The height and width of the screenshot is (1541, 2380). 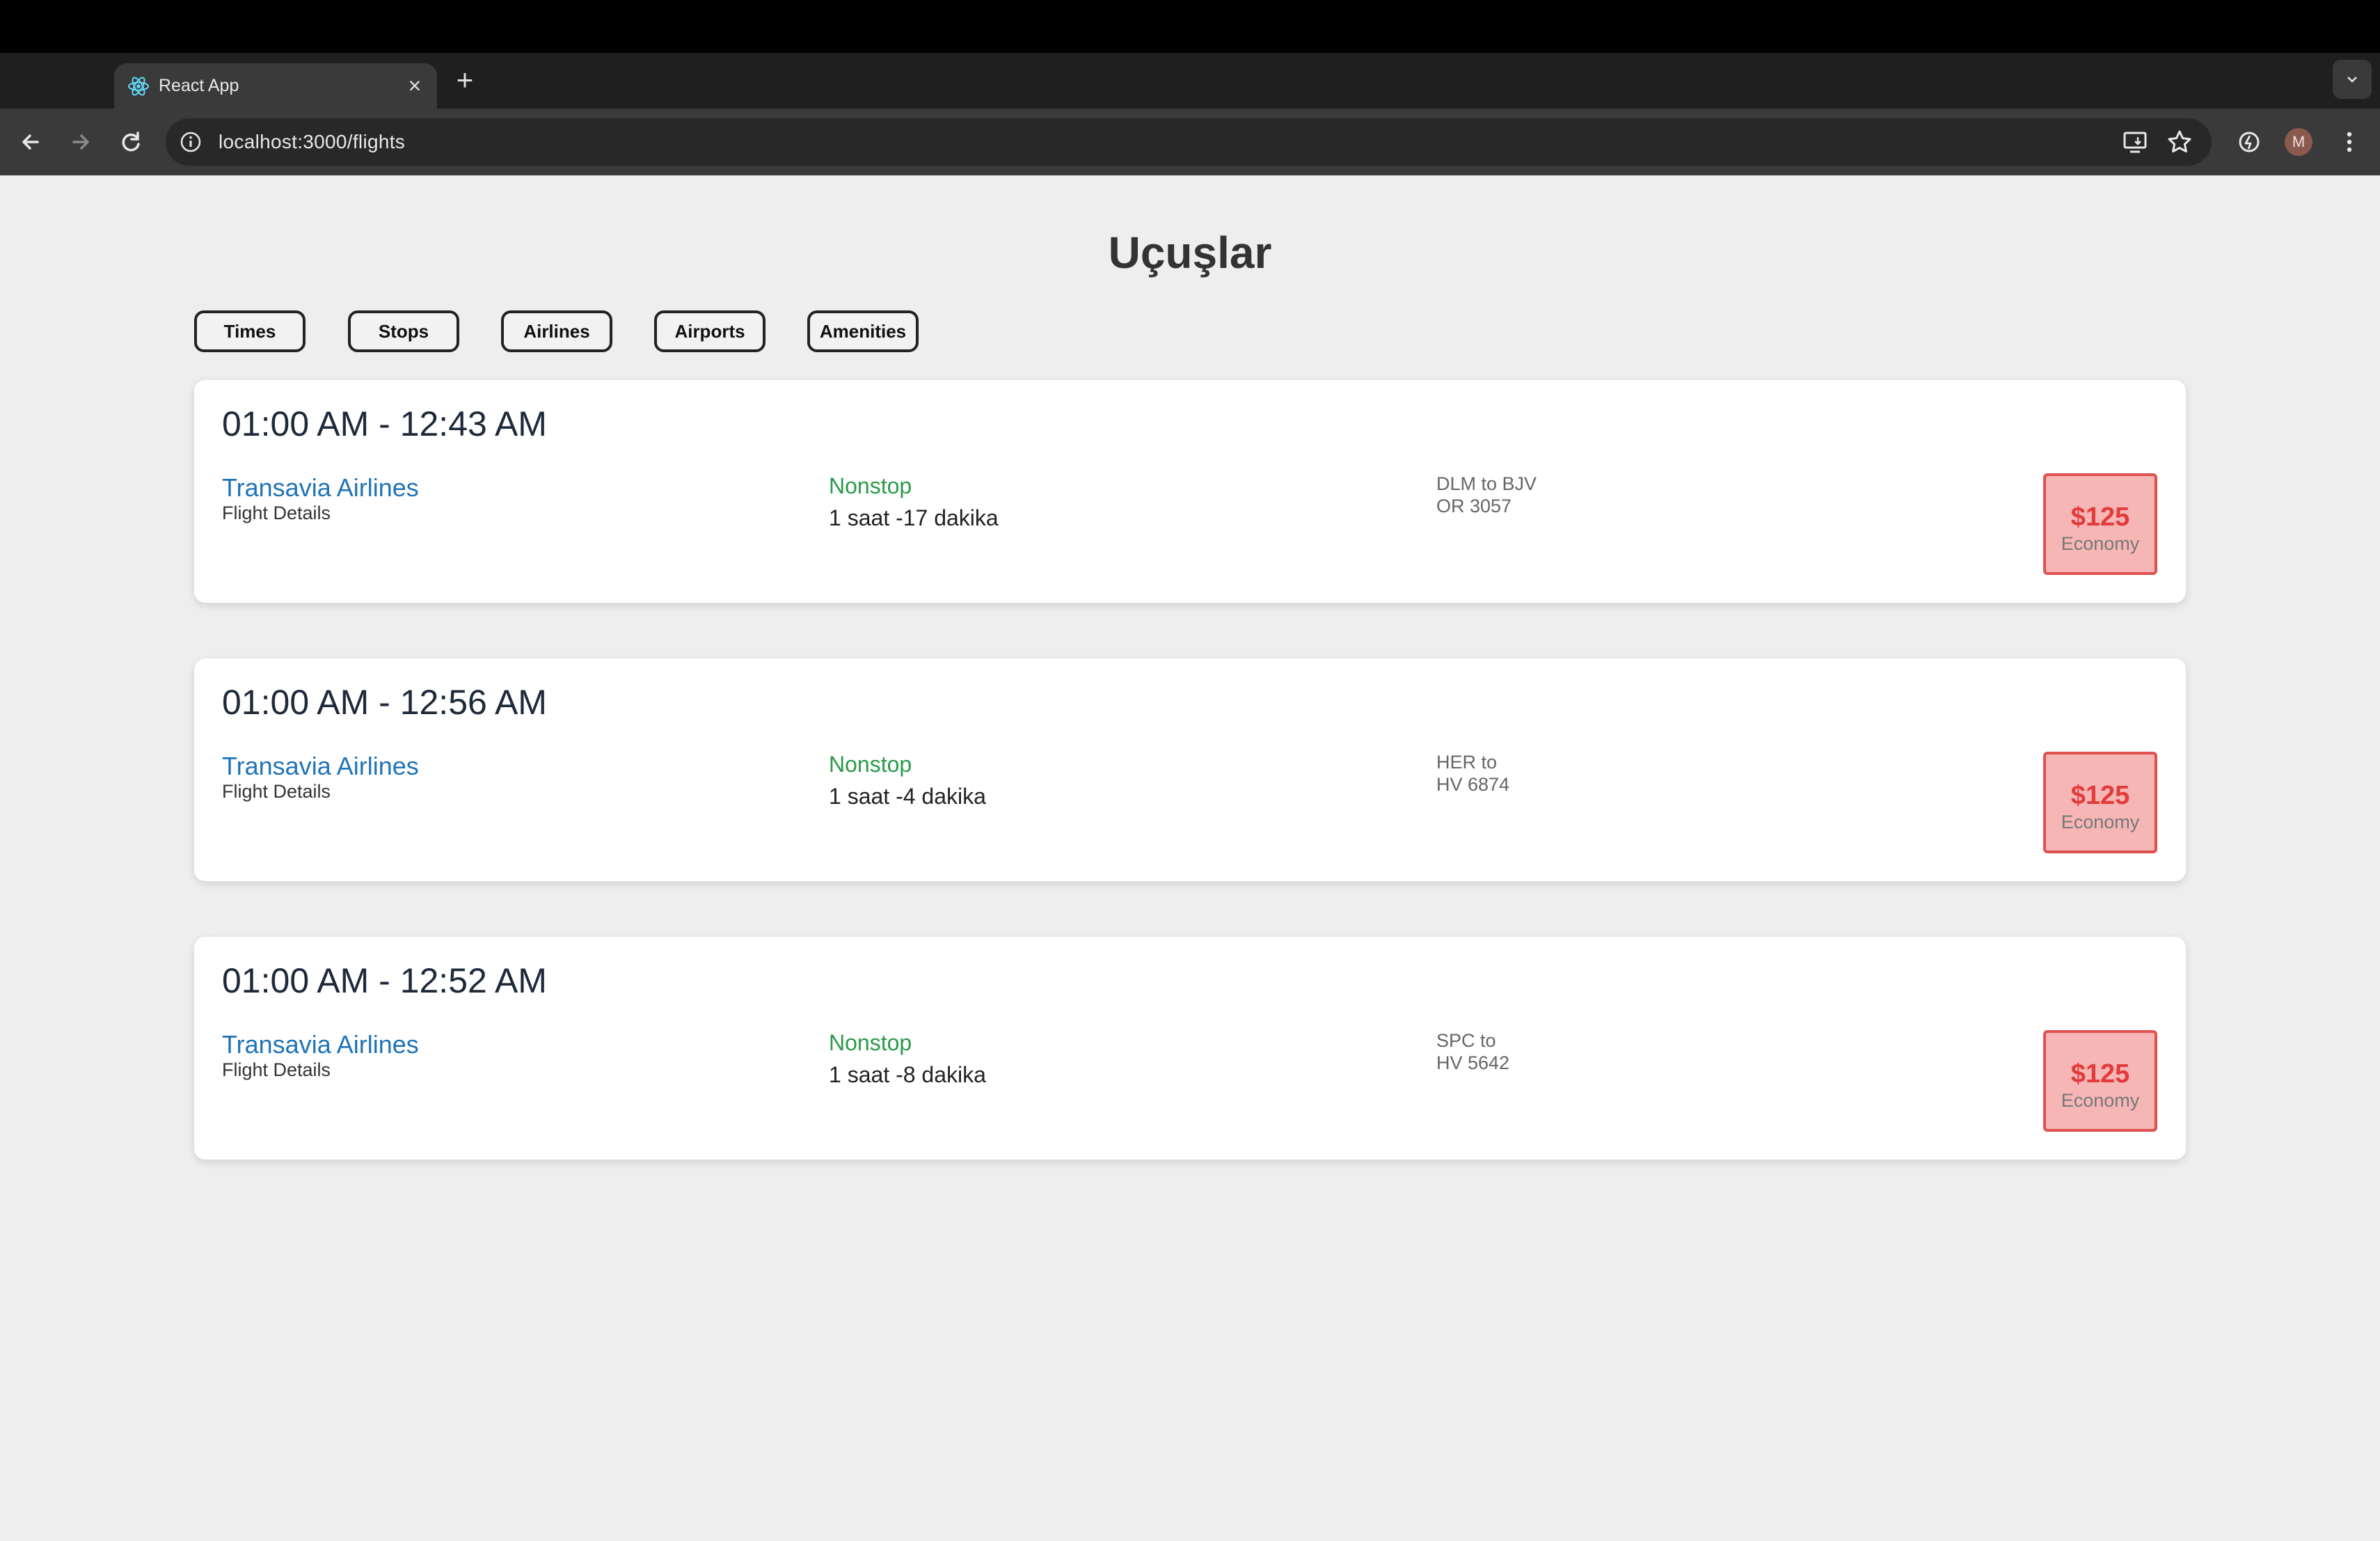 I want to click on flight-route: SPC to, so click(x=1466, y=1040).